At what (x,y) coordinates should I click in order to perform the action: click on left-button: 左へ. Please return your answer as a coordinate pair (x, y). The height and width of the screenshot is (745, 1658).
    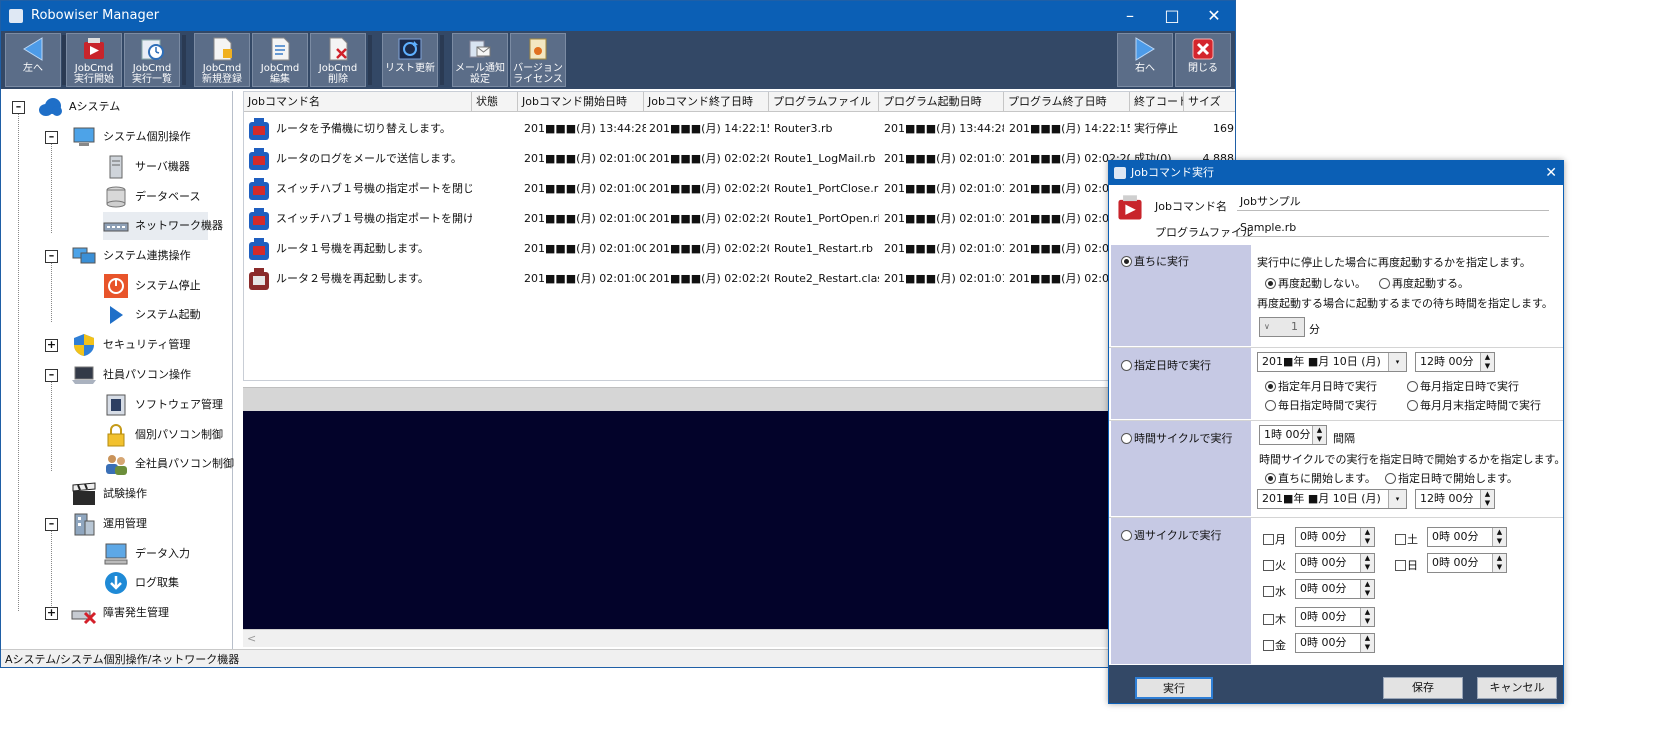
    Looking at the image, I should click on (33, 60).